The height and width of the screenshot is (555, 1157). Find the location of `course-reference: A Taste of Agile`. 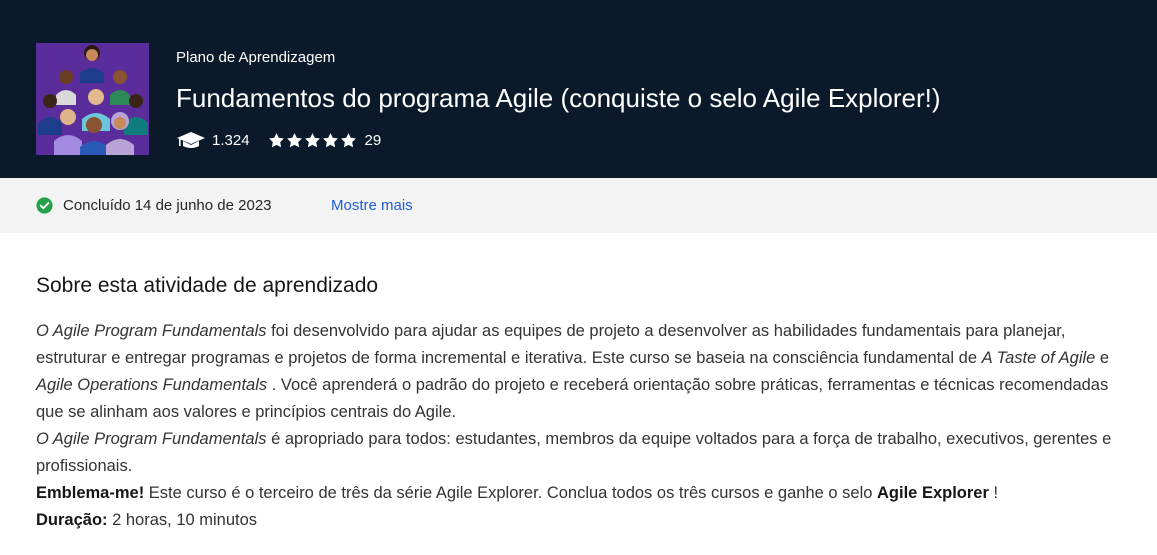

course-reference: A Taste of Agile is located at coordinates (1038, 358).